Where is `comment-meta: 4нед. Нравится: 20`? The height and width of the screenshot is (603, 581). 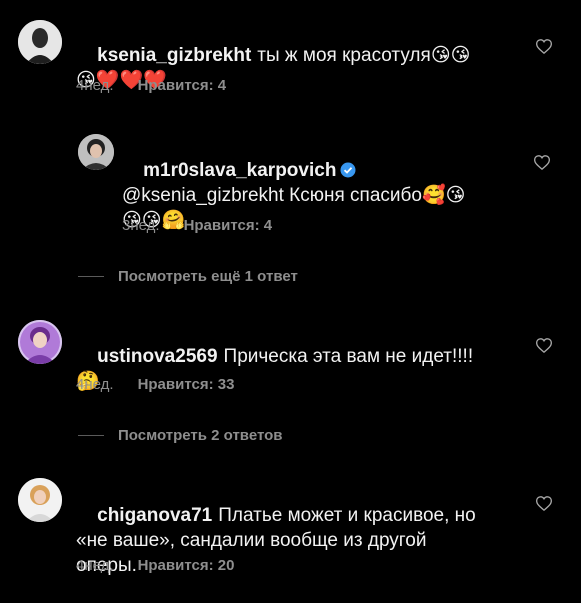 comment-meta: 4нед. Нравится: 20 is located at coordinates (155, 565).